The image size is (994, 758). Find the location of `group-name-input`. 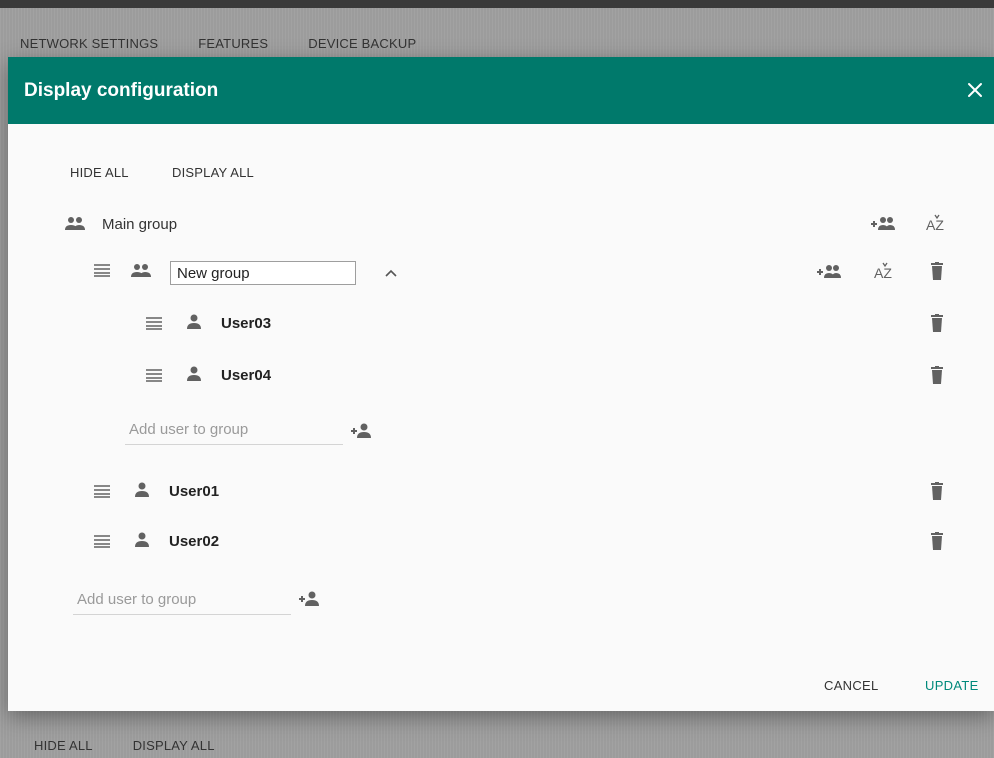

group-name-input is located at coordinates (263, 273).